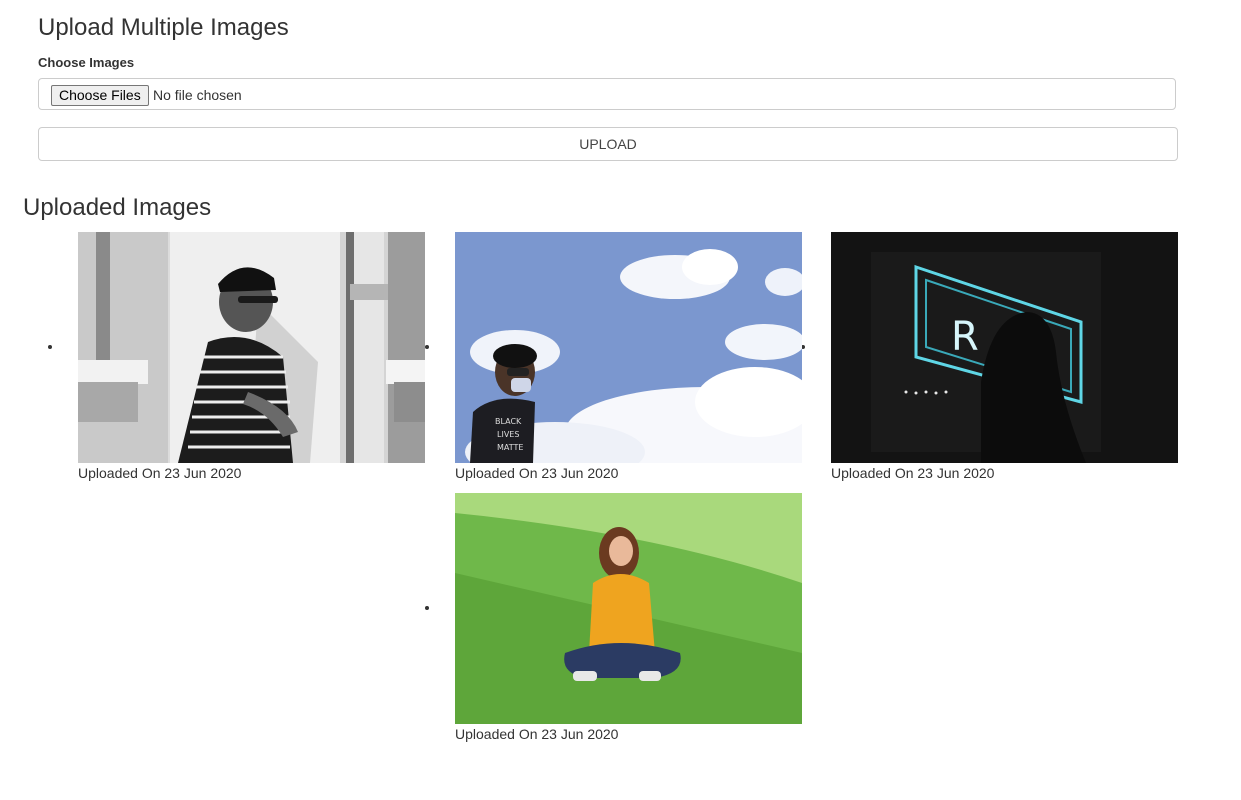 Image resolution: width=1241 pixels, height=800 pixels. I want to click on choose-files-button: Choose Files, so click(100, 95).